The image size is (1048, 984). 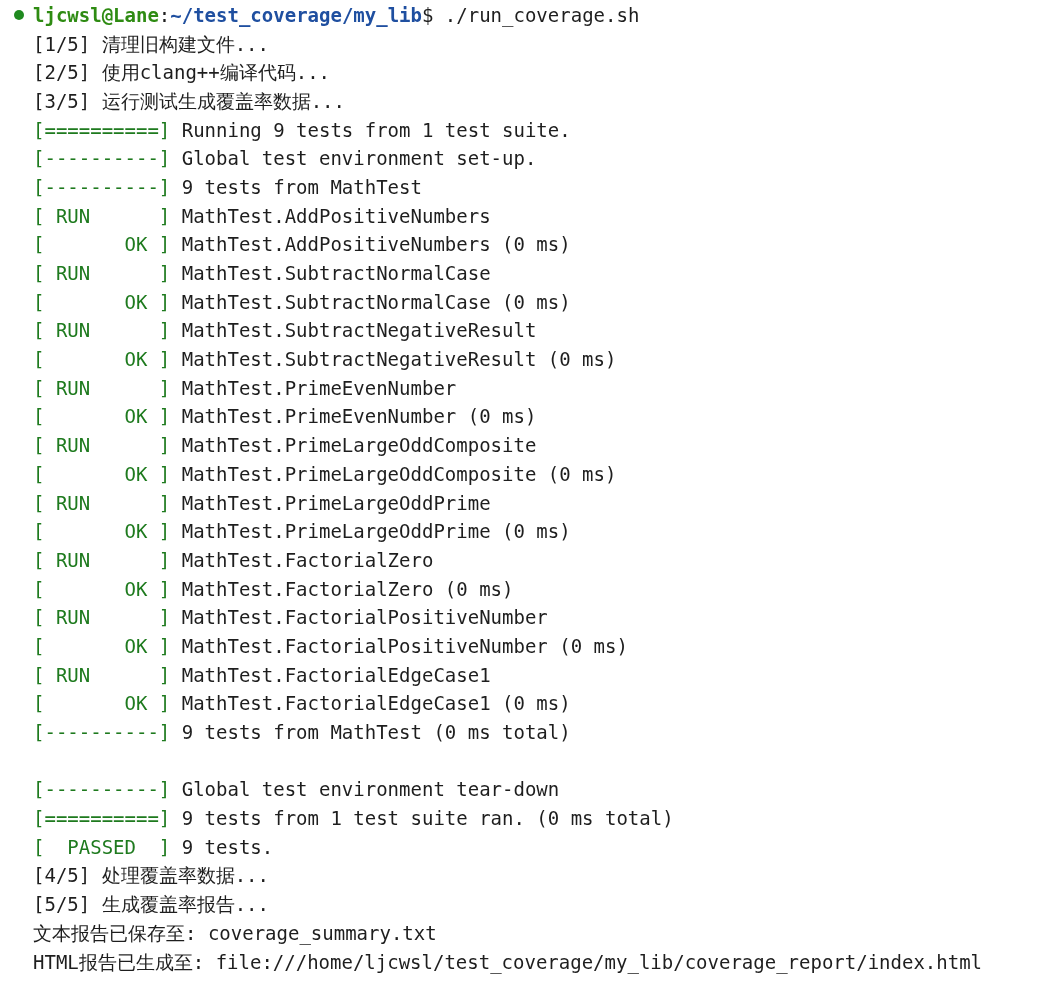 I want to click on status-dot-icon, so click(x=19, y=15).